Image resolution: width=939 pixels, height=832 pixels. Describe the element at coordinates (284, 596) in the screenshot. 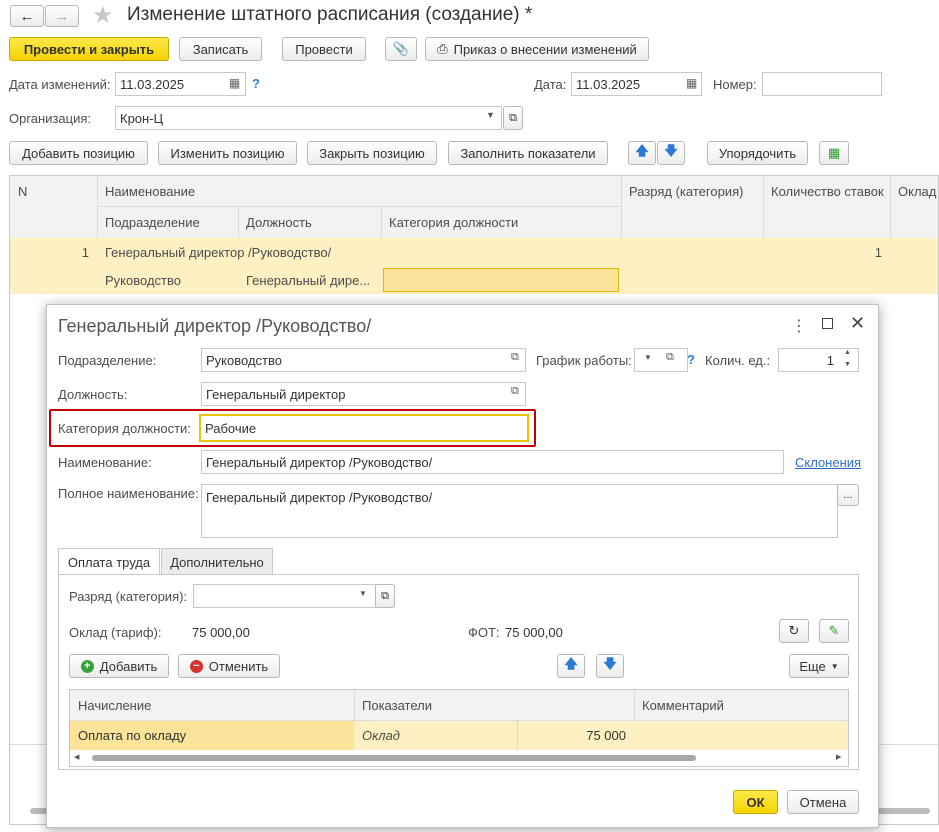

I see `grade-field` at that location.